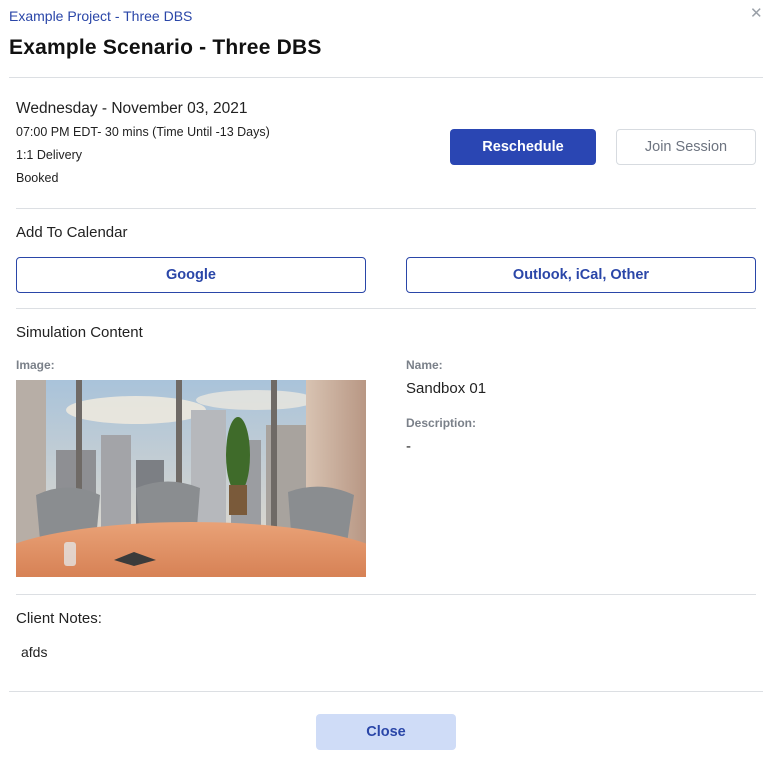 The height and width of the screenshot is (762, 780). Describe the element at coordinates (34, 652) in the screenshot. I see `client-notes-text: afds` at that location.